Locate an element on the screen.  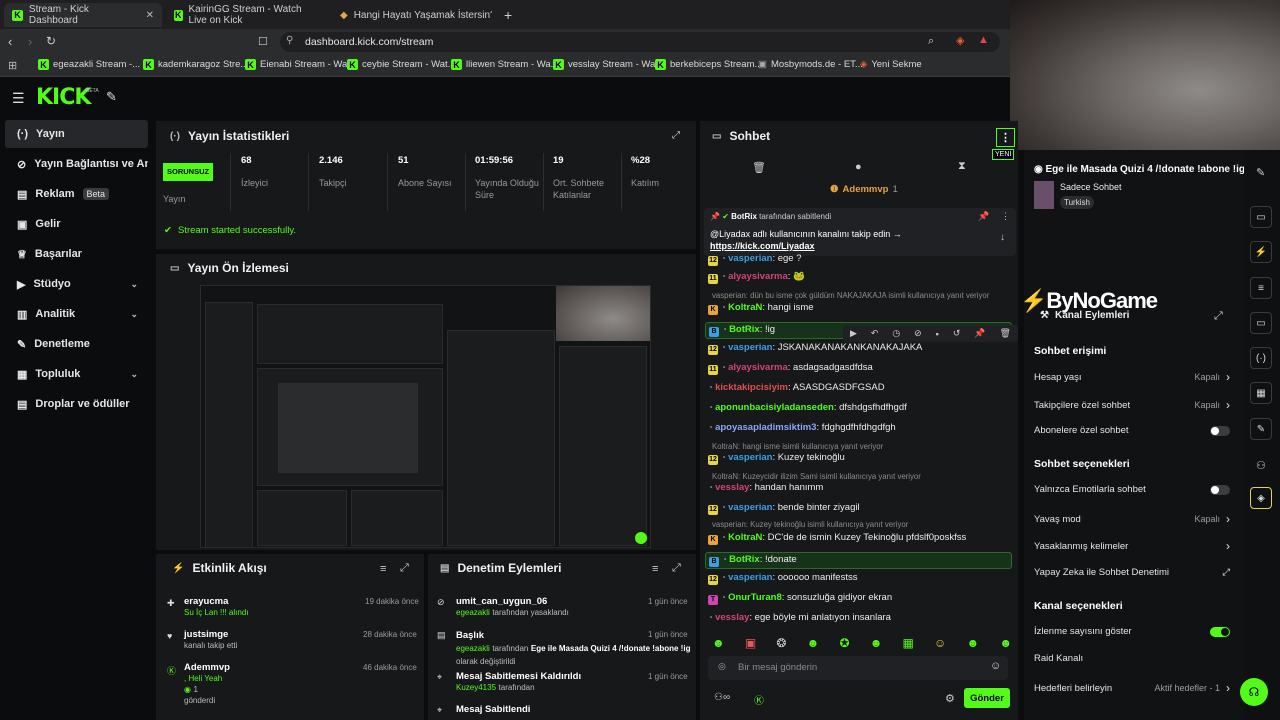
emote-icon: ▦ is located at coordinates (908, 643).